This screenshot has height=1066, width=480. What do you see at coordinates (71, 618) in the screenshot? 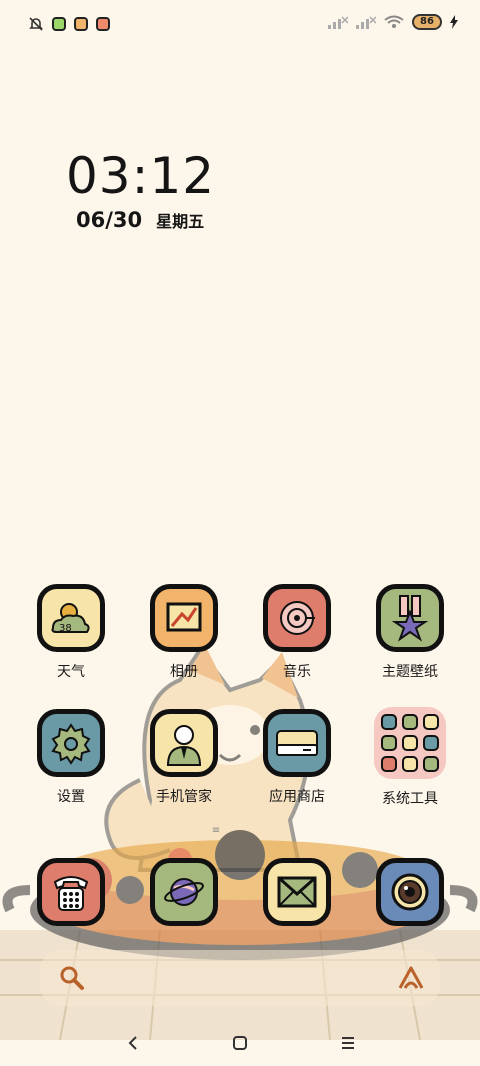
I see `weather-icon: 38` at bounding box center [71, 618].